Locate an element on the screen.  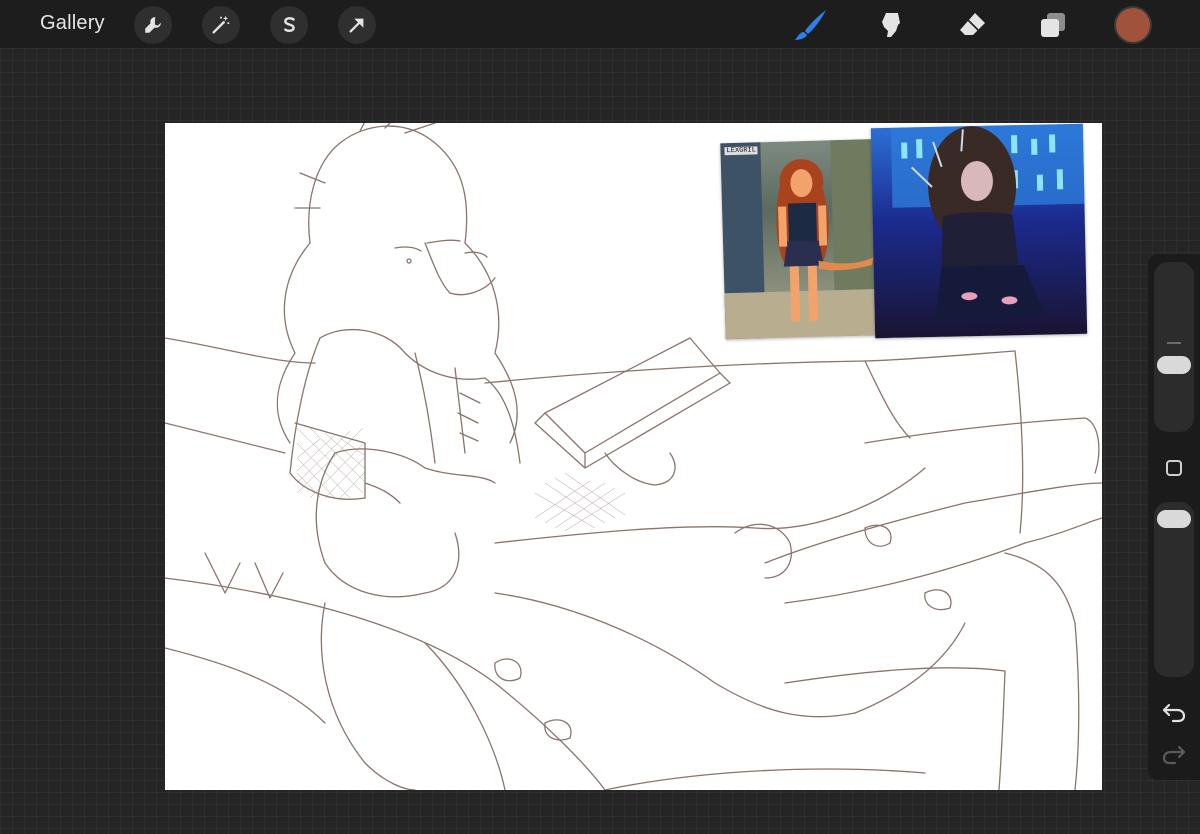
side-toolbar is located at coordinates (1174, 517).